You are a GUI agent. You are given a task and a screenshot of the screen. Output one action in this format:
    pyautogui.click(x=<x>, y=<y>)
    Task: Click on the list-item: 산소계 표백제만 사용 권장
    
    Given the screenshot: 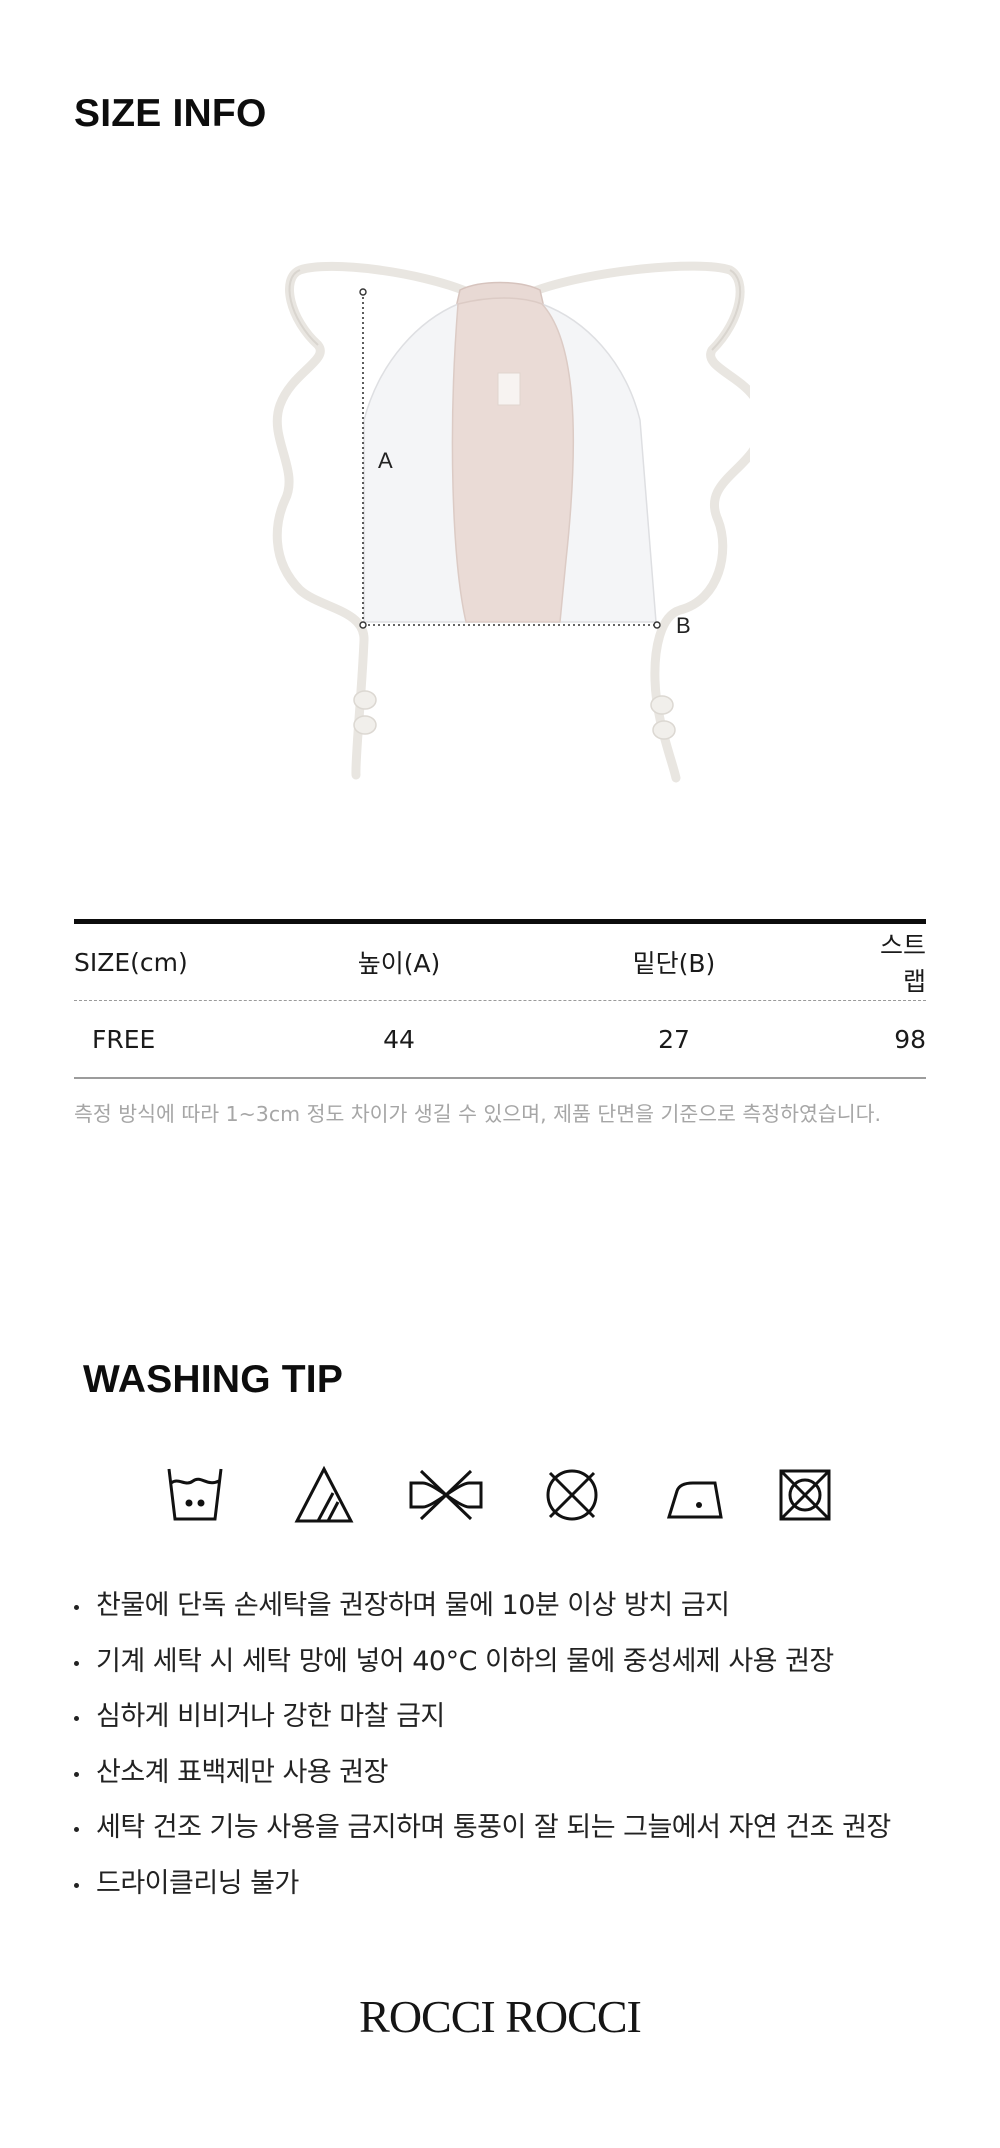 What is the action you would take?
    pyautogui.click(x=481, y=1781)
    